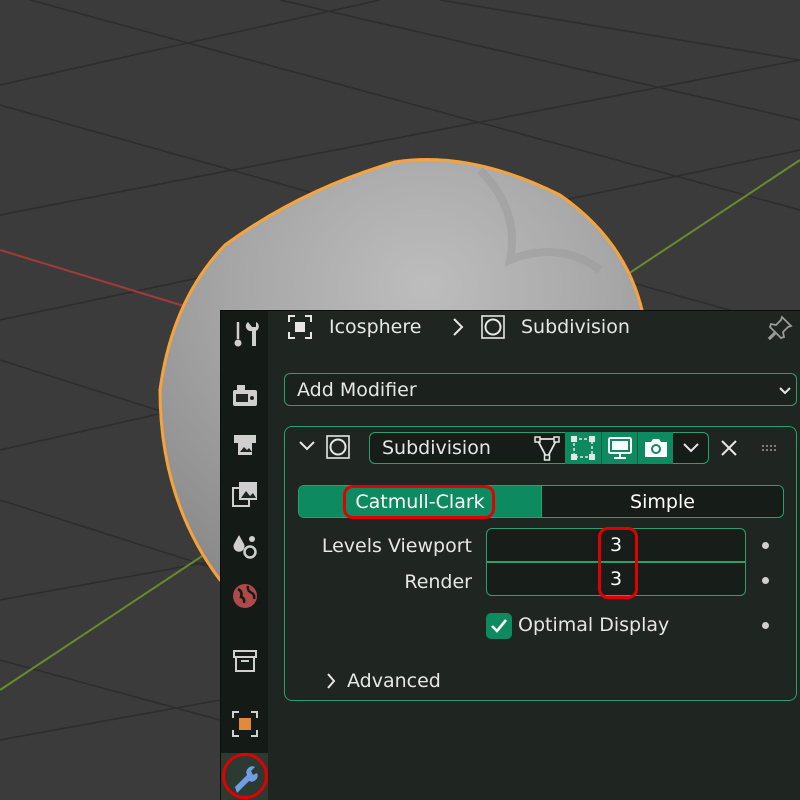  I want to click on tab-object, so click(244, 724).